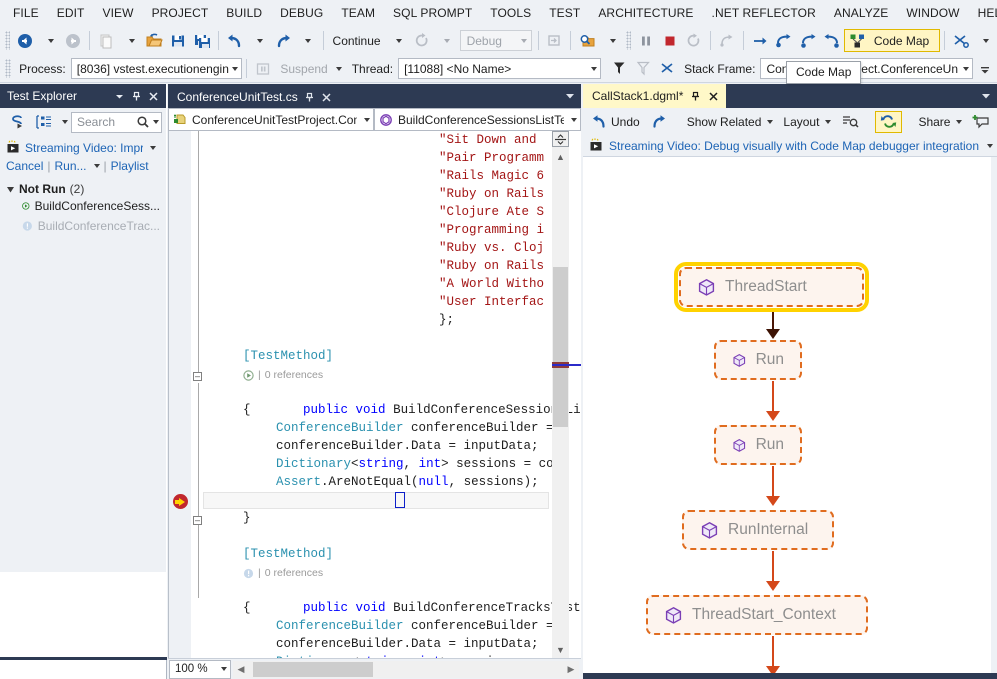 Image resolution: width=997 pixels, height=679 pixels. I want to click on tab-callstack-dgml: CallStack1.dgml*, so click(655, 96).